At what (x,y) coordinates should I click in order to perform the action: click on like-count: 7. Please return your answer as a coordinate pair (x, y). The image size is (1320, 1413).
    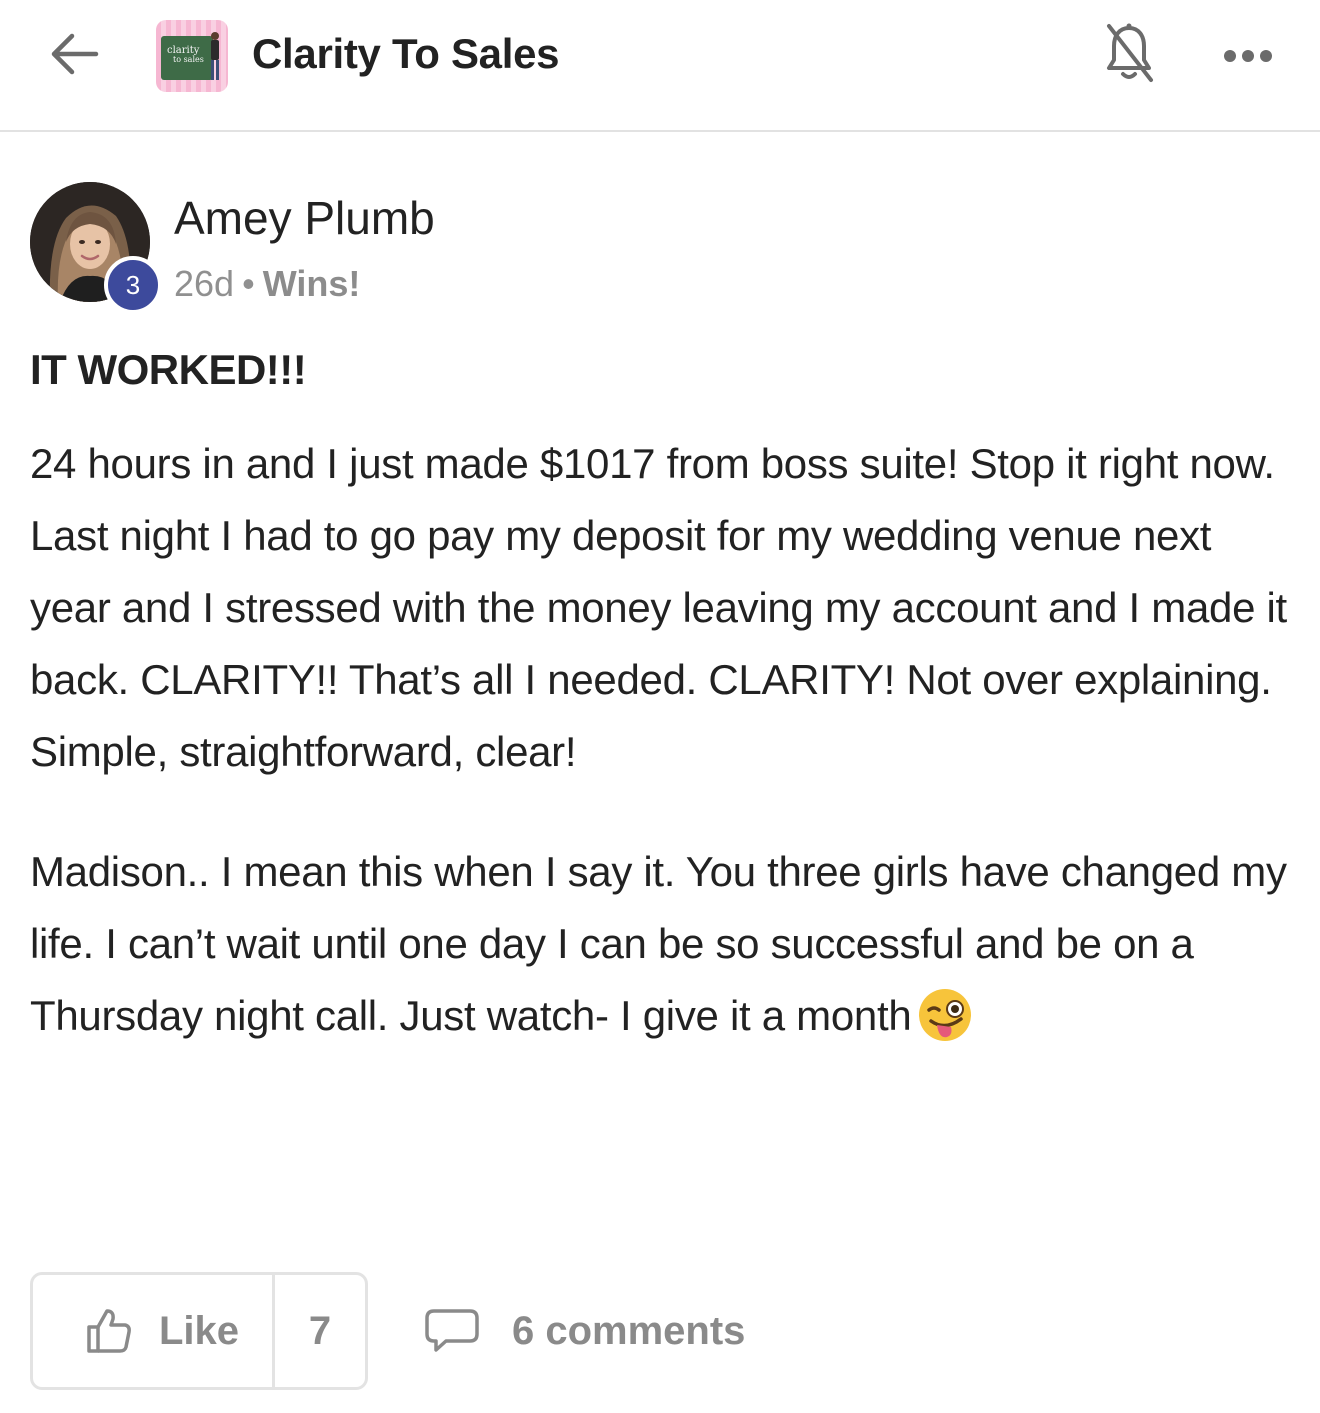
    Looking at the image, I should click on (320, 1331).